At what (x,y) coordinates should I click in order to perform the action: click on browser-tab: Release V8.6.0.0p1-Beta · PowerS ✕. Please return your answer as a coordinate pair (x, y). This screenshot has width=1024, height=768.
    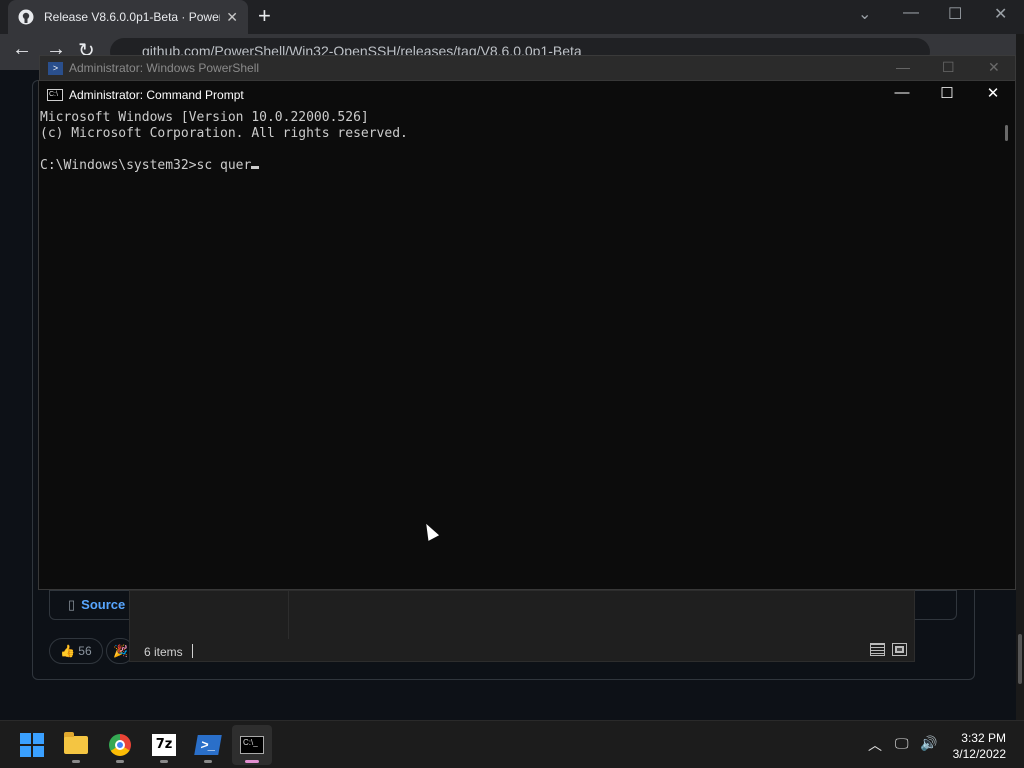
    Looking at the image, I should click on (128, 17).